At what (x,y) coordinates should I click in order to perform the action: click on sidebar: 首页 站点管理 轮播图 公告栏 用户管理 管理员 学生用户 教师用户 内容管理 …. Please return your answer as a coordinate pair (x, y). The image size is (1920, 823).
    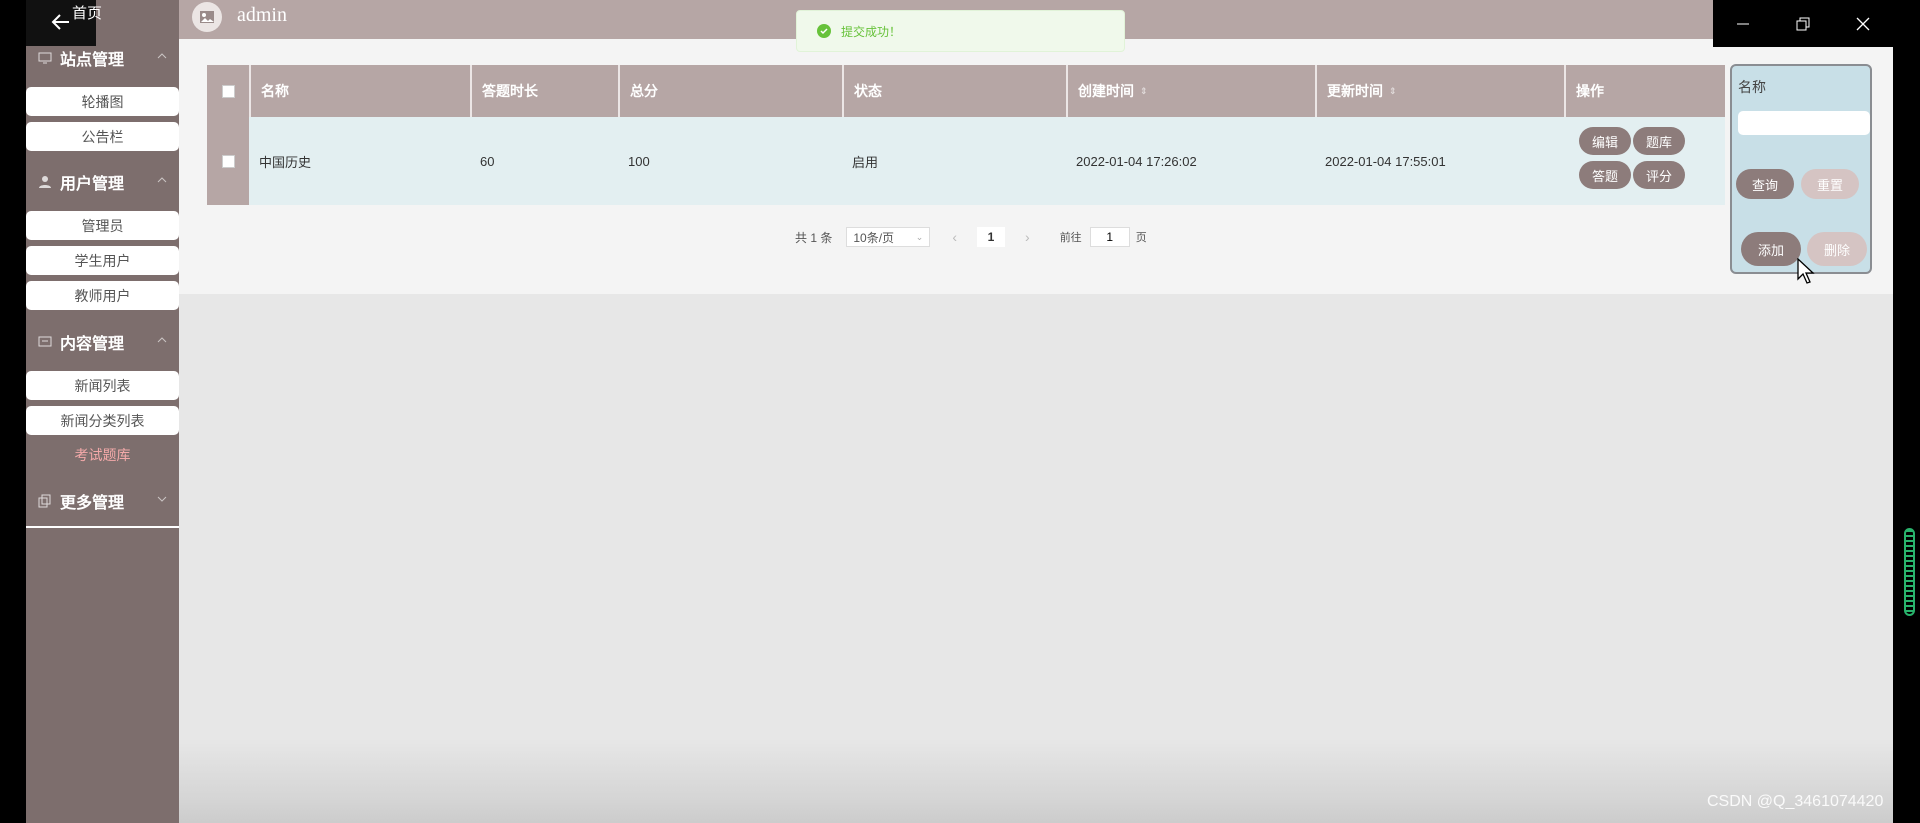
    Looking at the image, I should click on (102, 411).